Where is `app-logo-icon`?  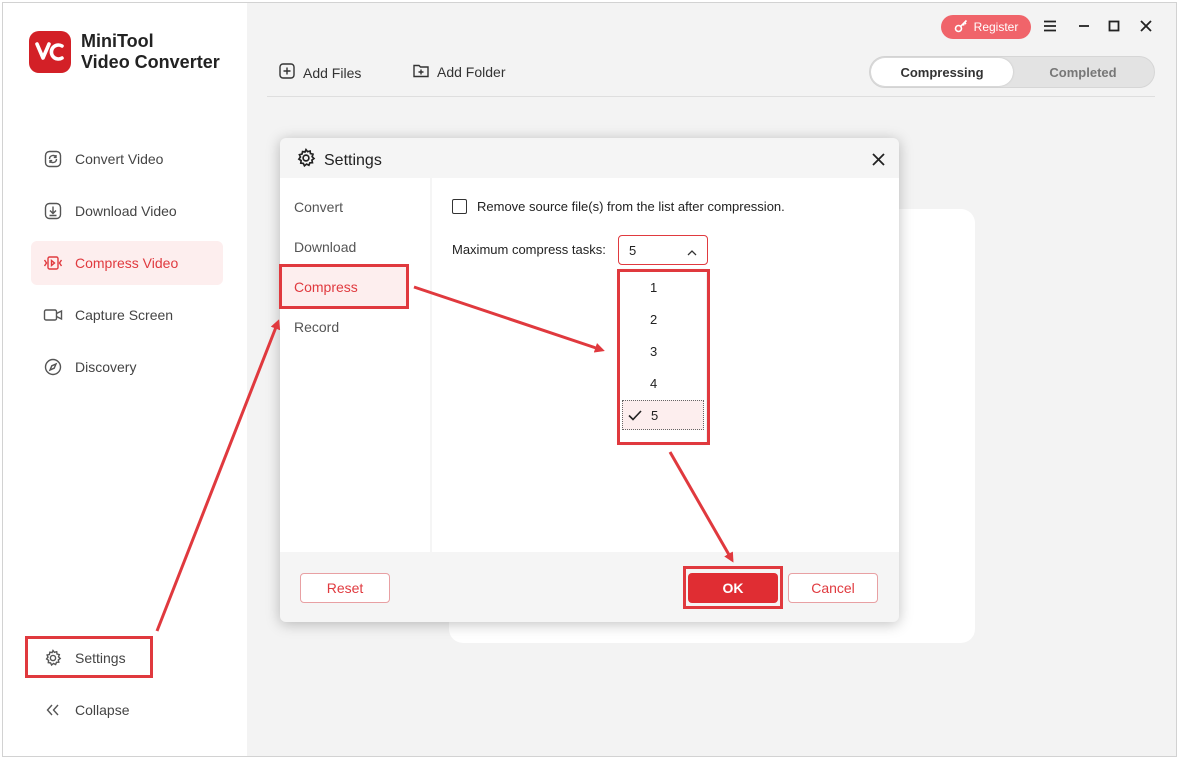
app-logo-icon is located at coordinates (50, 52).